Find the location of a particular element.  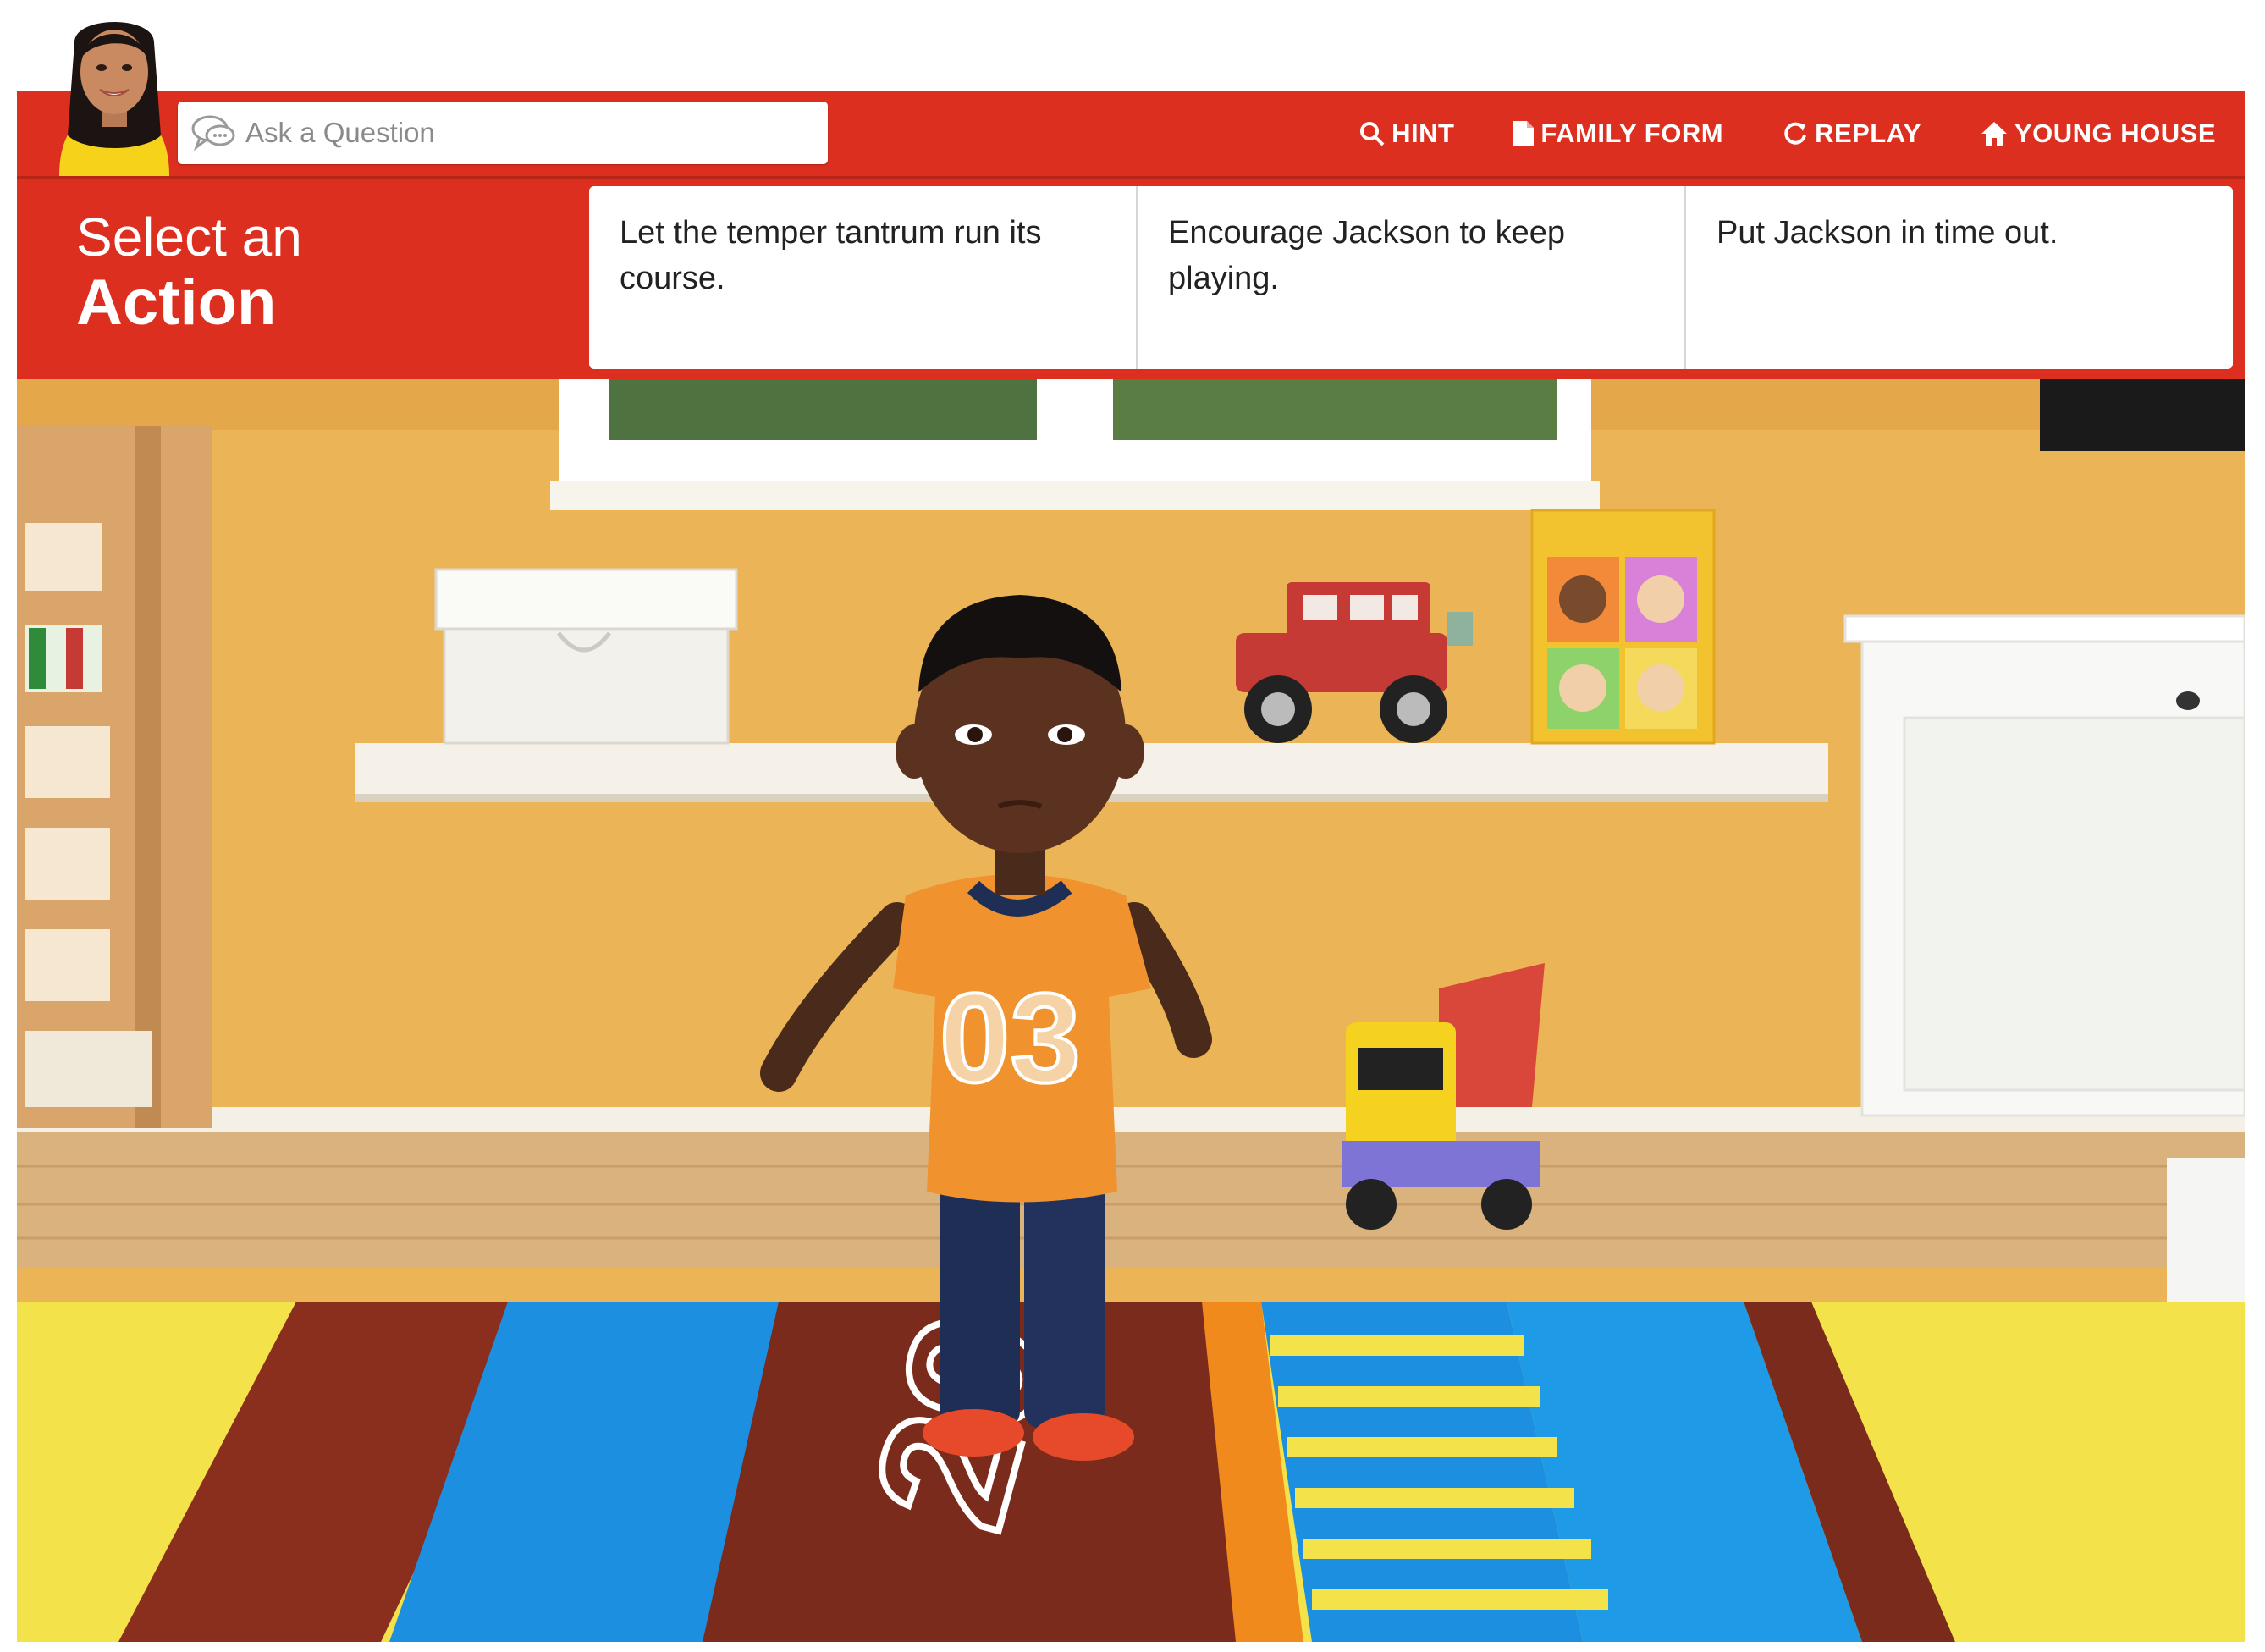

ask-question-box is located at coordinates (503, 133).